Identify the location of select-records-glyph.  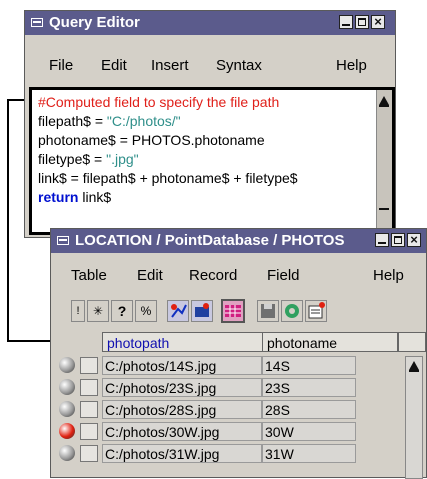
(202, 310).